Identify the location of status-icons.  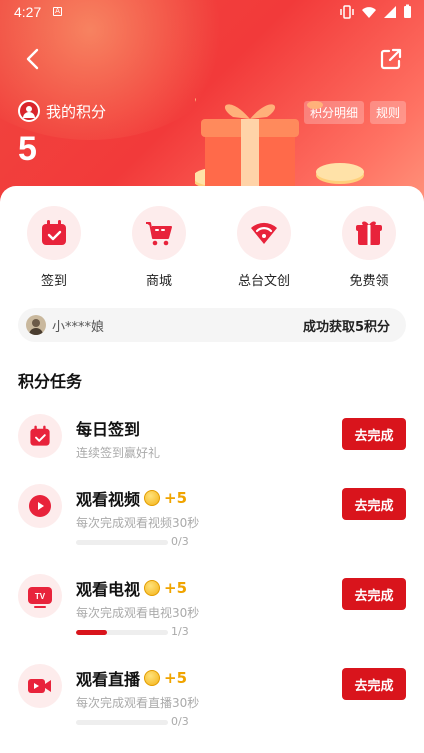
(375, 11).